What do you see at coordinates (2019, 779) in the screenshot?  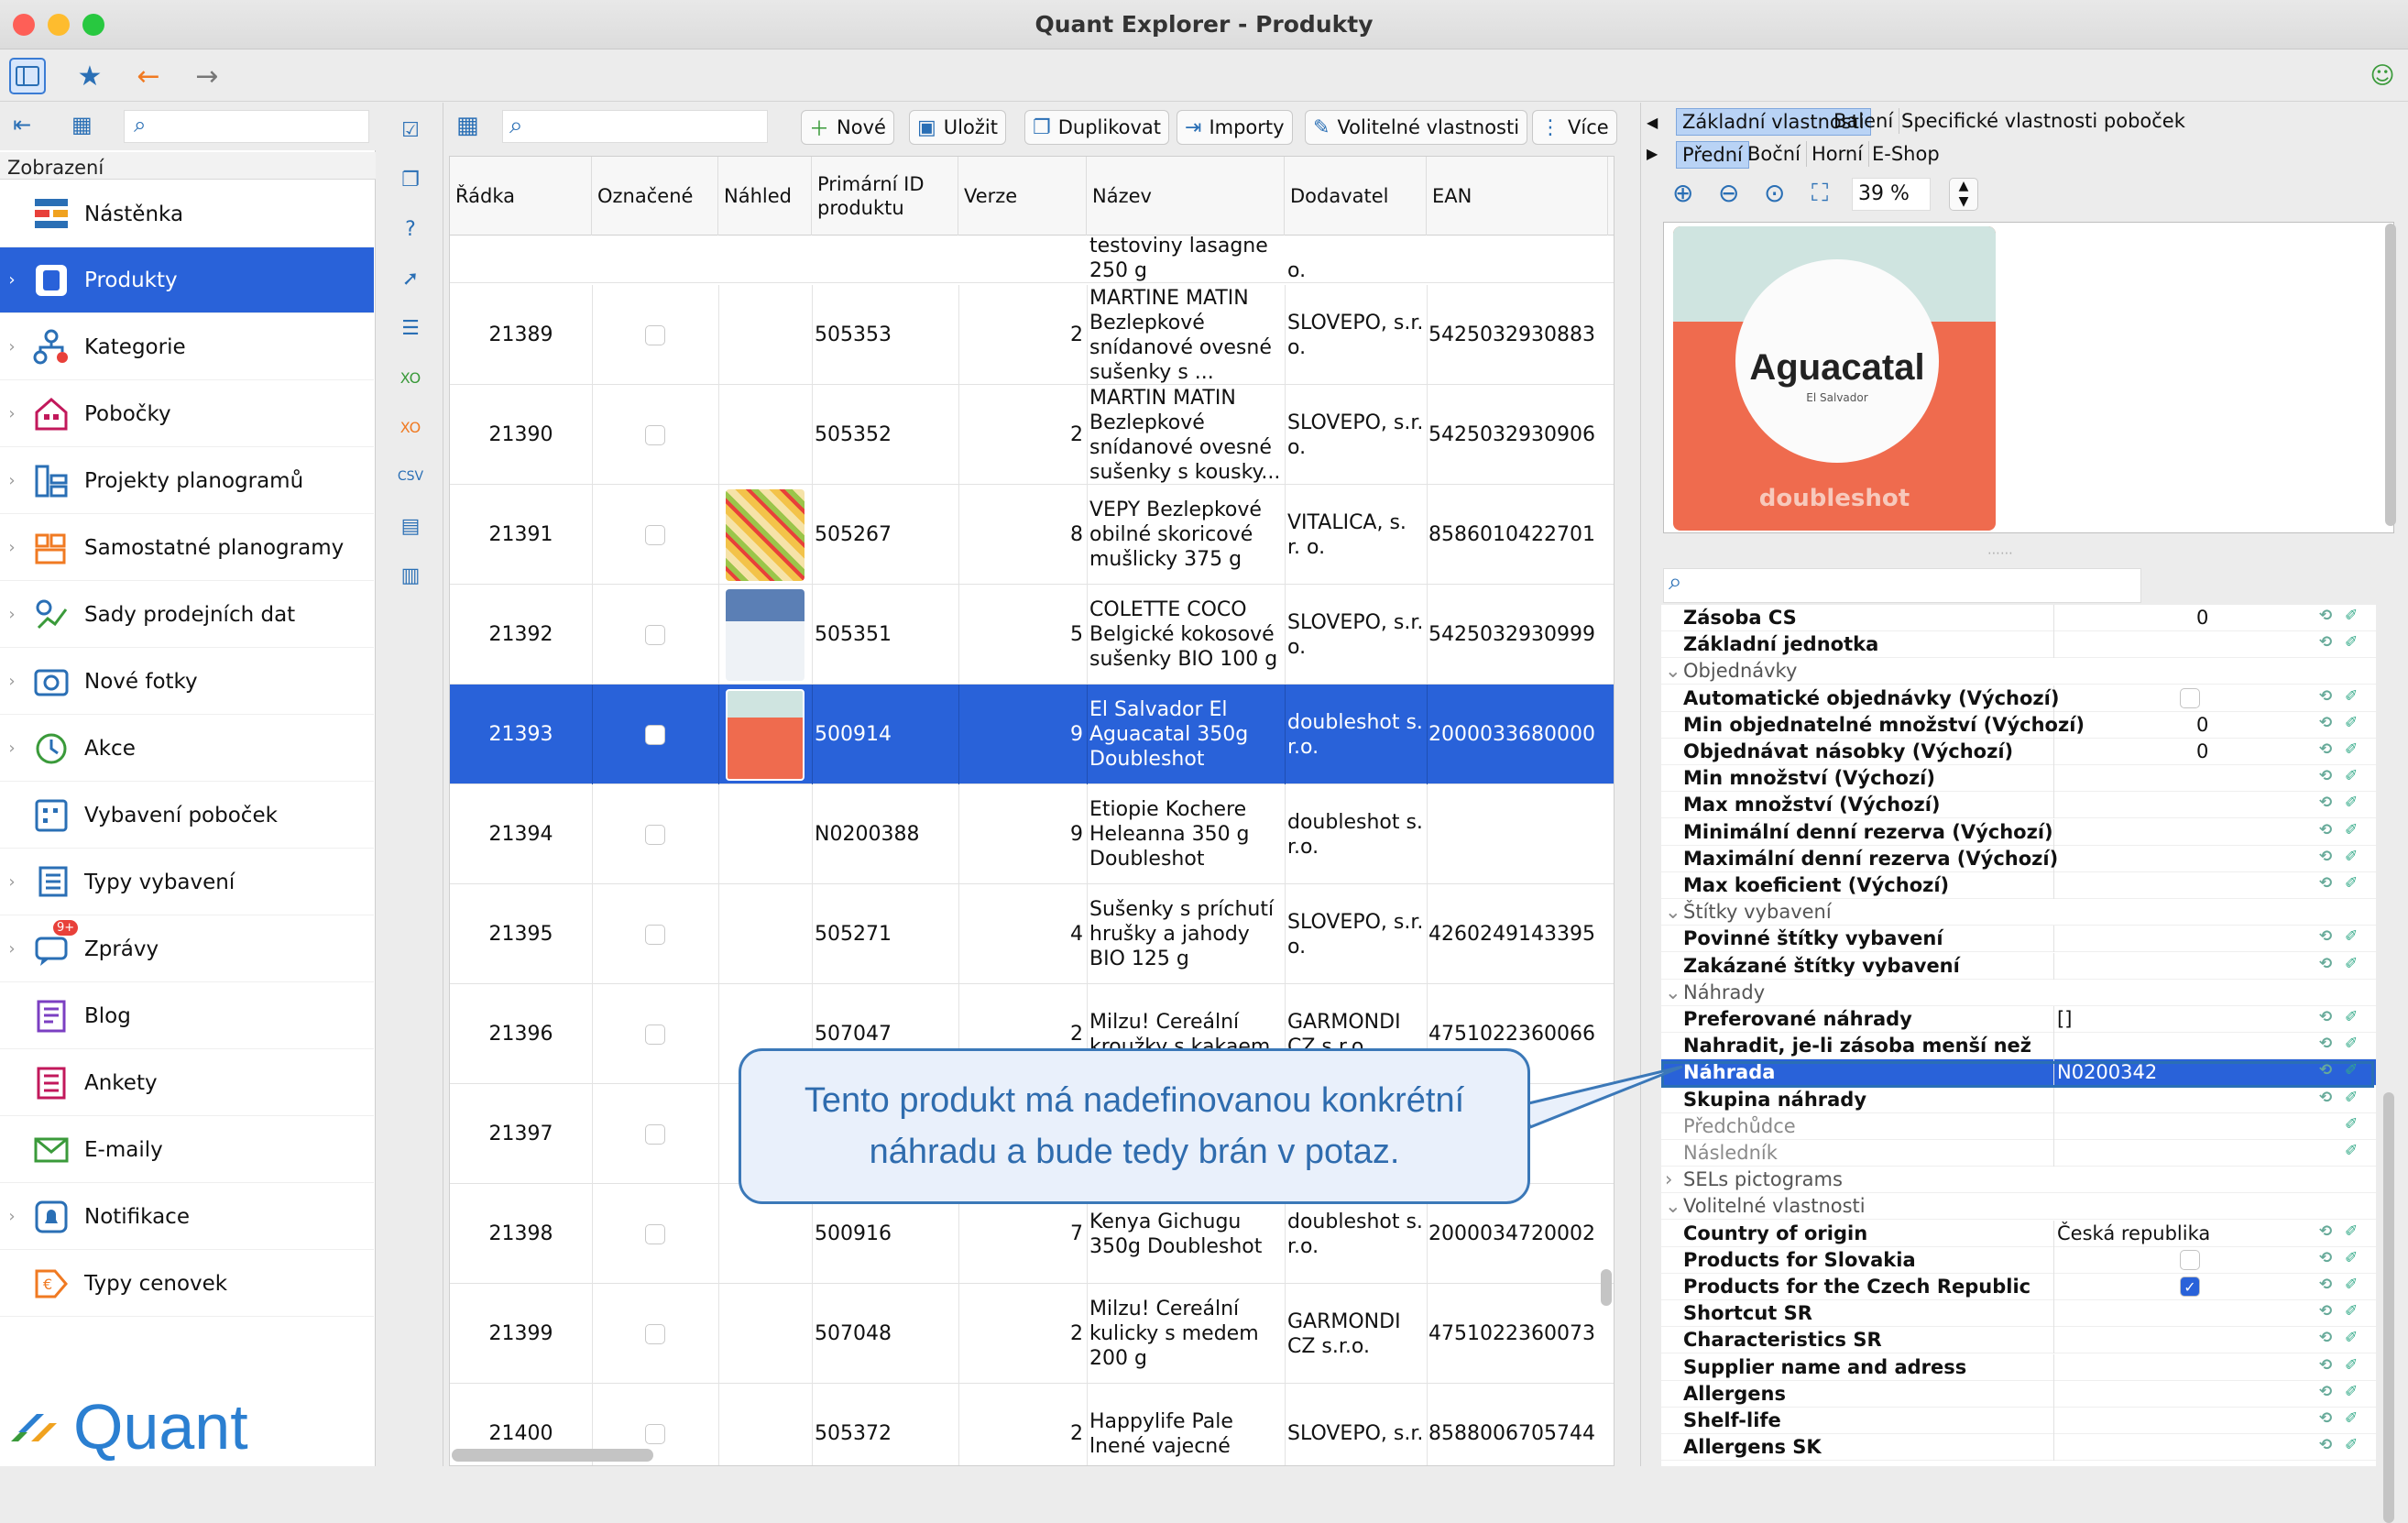 I see `property-row: Min množství (Výchozí) ⟲ ✐` at bounding box center [2019, 779].